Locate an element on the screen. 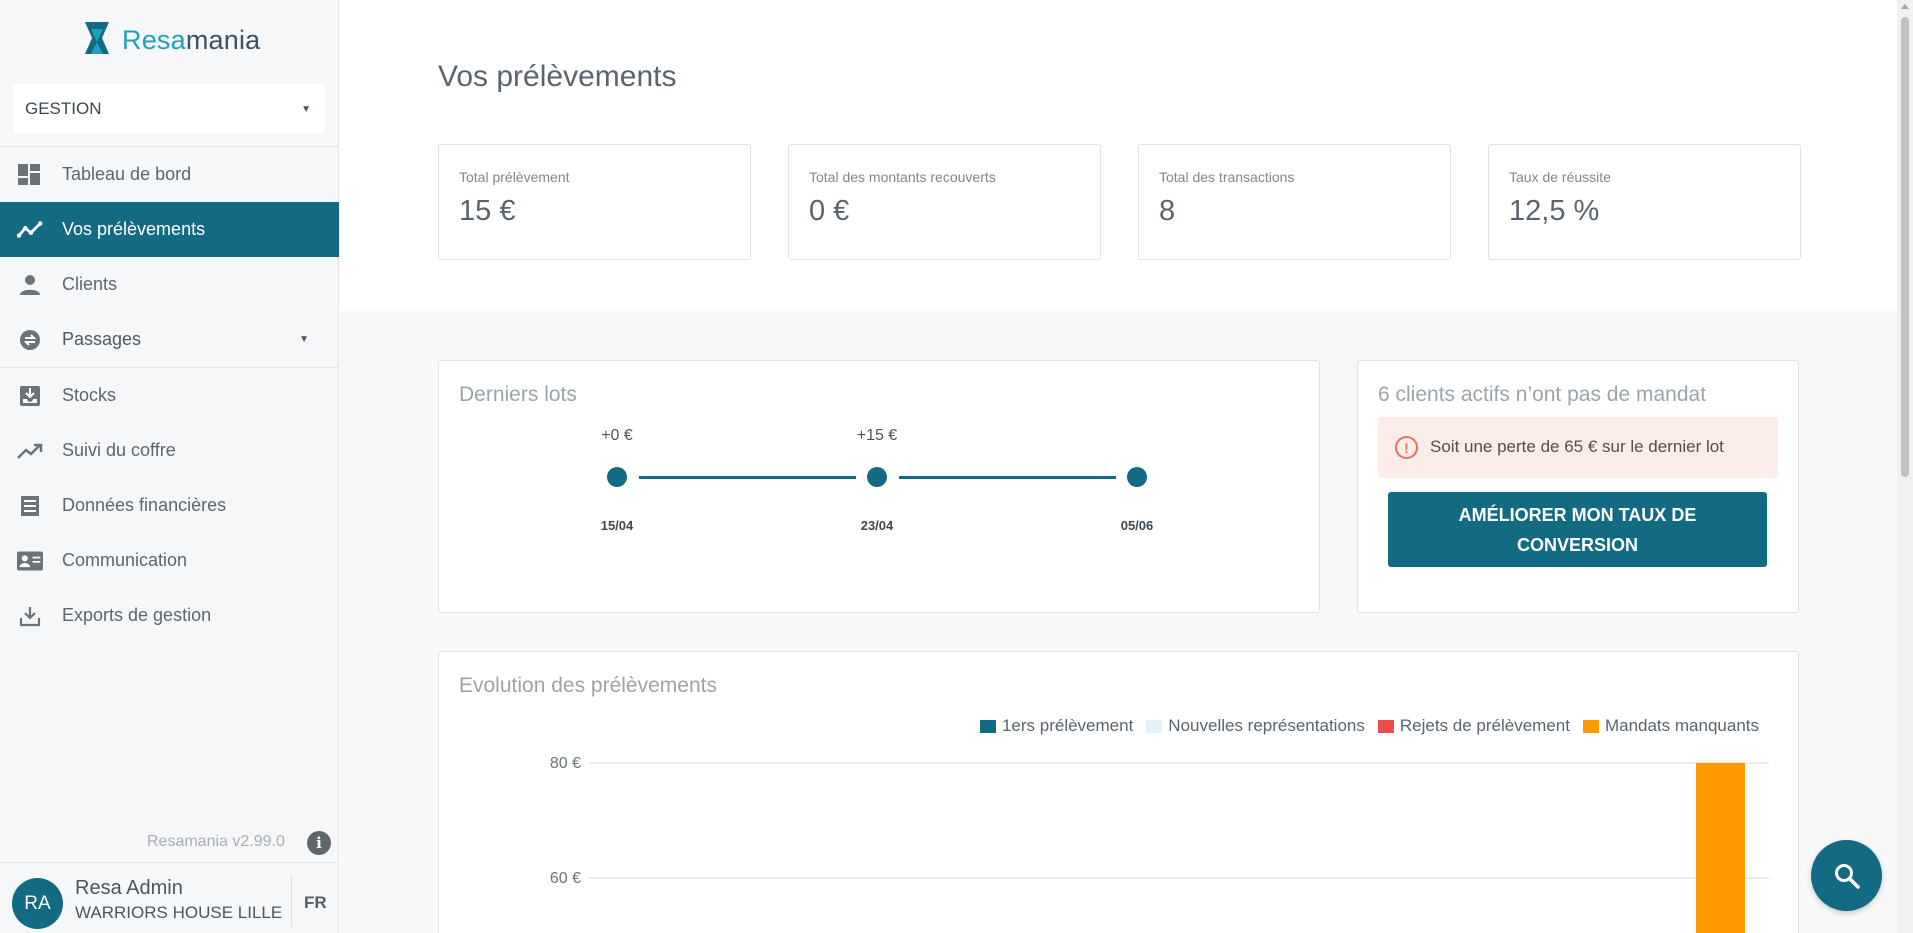 The image size is (1913, 933). bar-mandats-manquants is located at coordinates (1720, 848).